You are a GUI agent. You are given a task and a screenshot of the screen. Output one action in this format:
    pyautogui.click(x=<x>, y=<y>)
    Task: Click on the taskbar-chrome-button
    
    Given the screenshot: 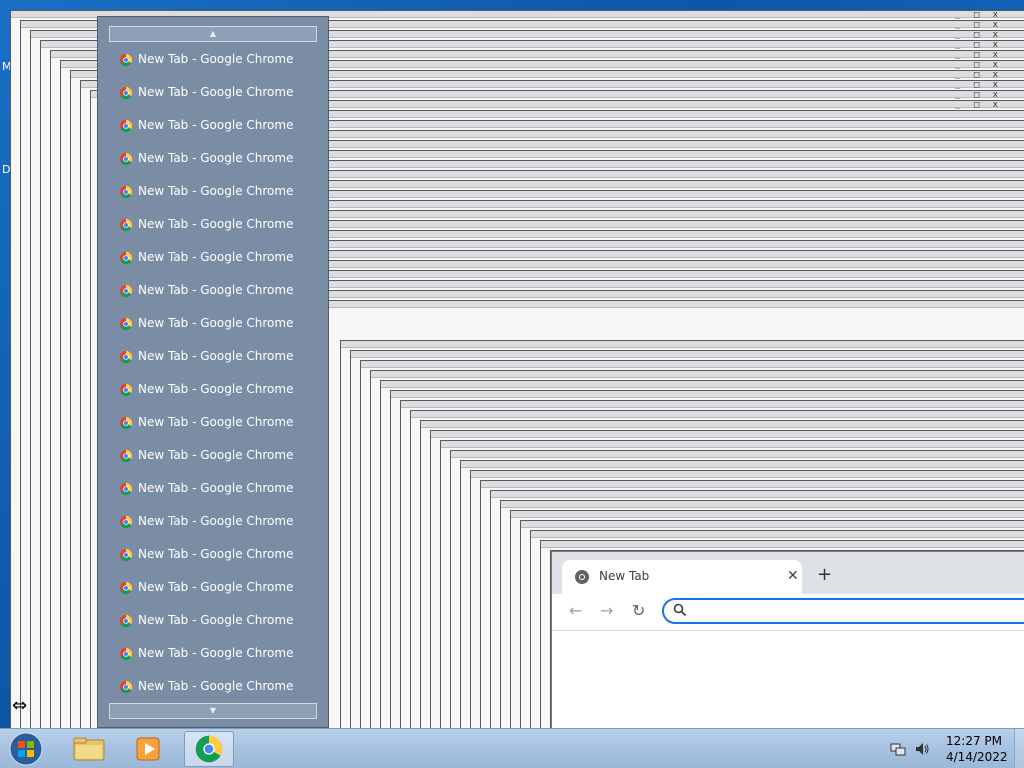 What is the action you would take?
    pyautogui.click(x=209, y=749)
    